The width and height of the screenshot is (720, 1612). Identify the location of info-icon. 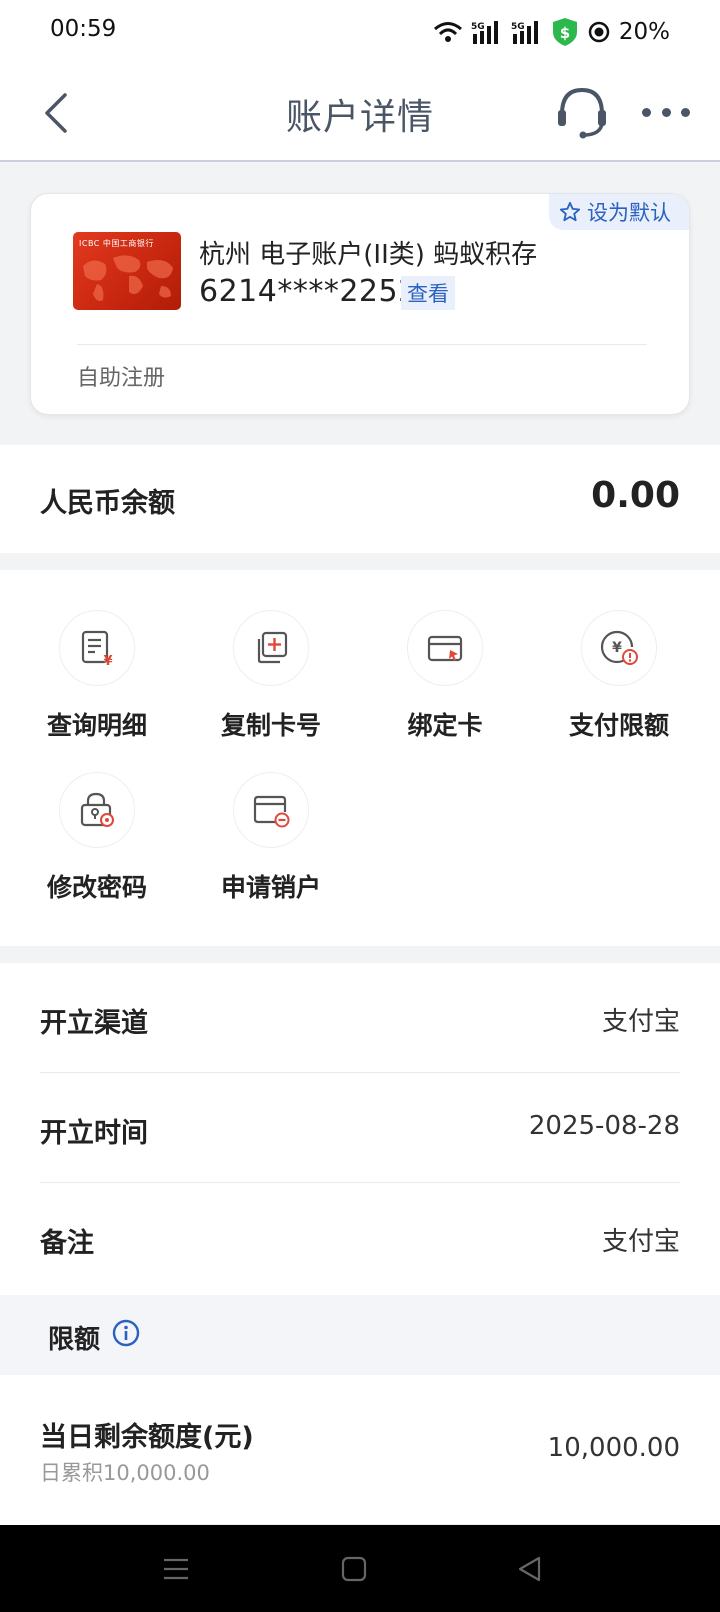
(126, 1333).